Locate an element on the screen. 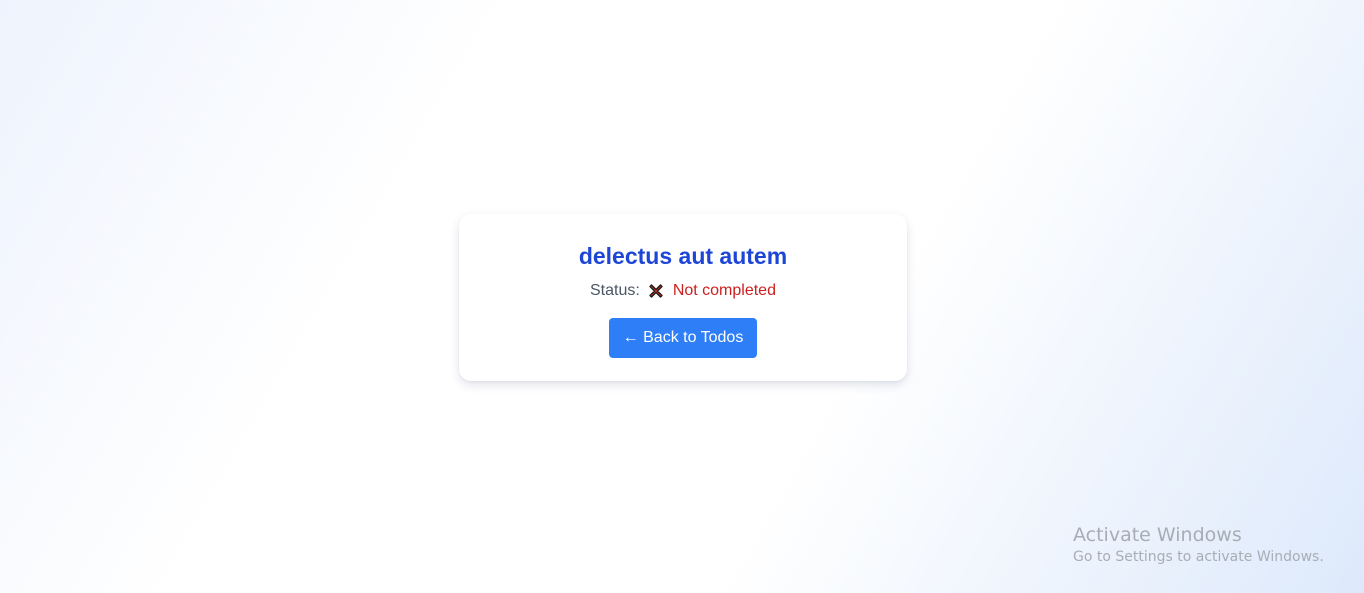 The height and width of the screenshot is (593, 1364). back-to-todos-button: ← Back to Todos is located at coordinates (683, 338).